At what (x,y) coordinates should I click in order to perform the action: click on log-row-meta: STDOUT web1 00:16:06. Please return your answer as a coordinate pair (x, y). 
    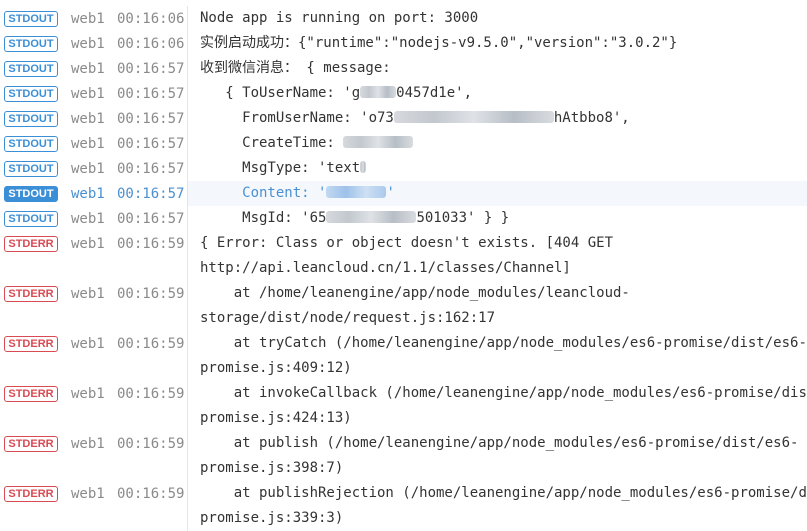
    Looking at the image, I should click on (93, 18).